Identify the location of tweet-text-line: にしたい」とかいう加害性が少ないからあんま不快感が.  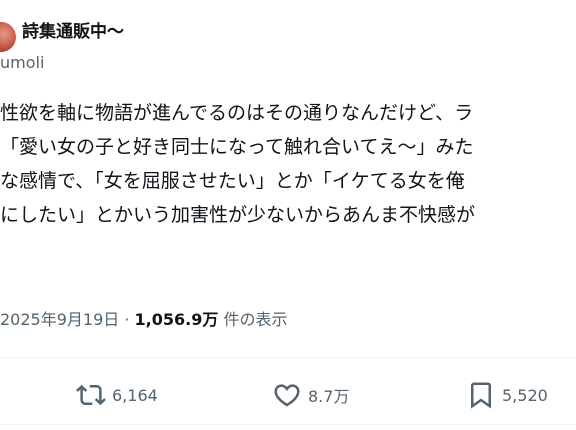
(238, 215).